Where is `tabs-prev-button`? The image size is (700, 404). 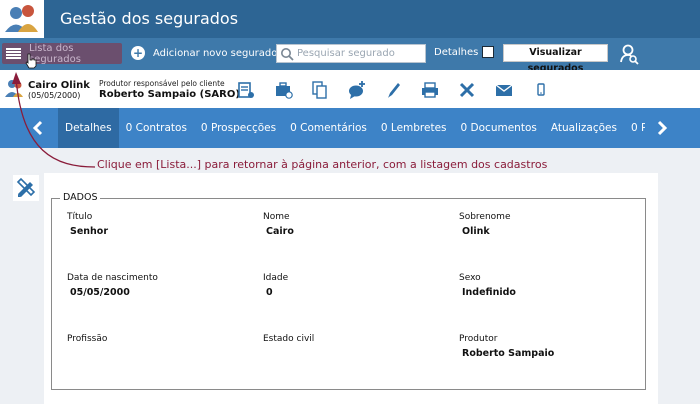 tabs-prev-button is located at coordinates (38, 128).